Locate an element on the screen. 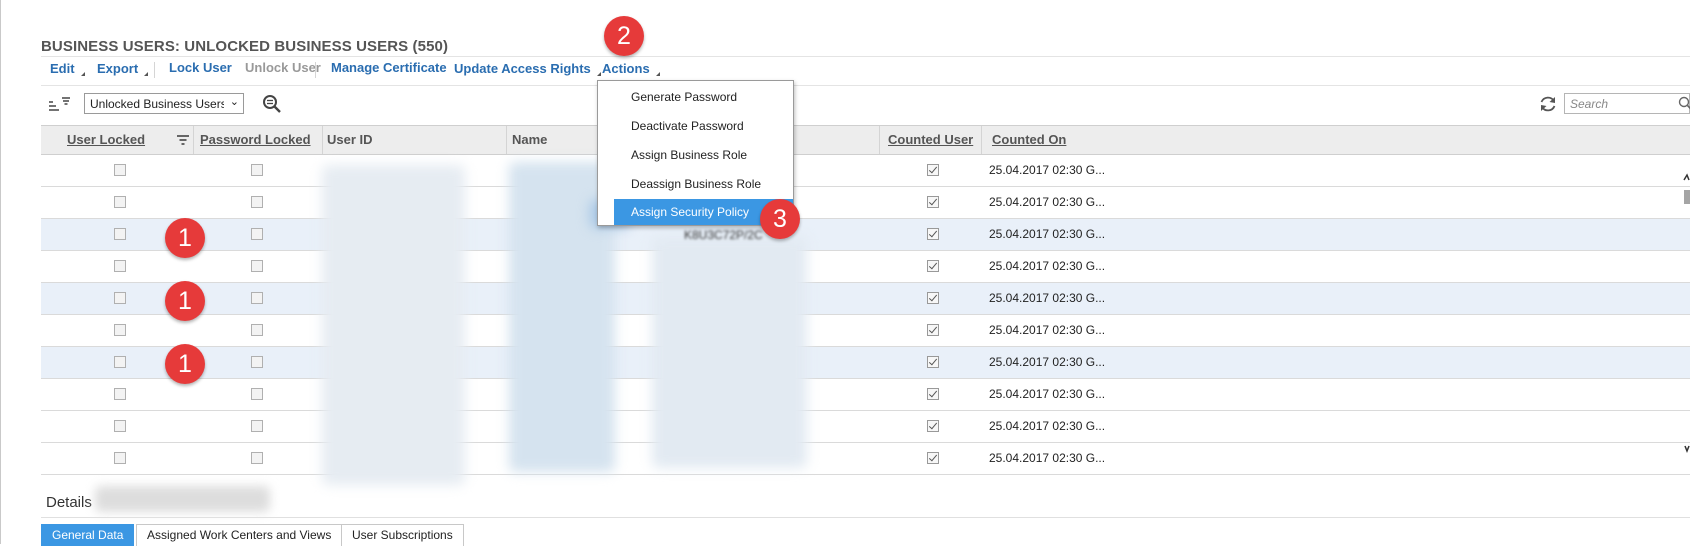  menu-item-generate-password: Generate Password is located at coordinates (703, 97).